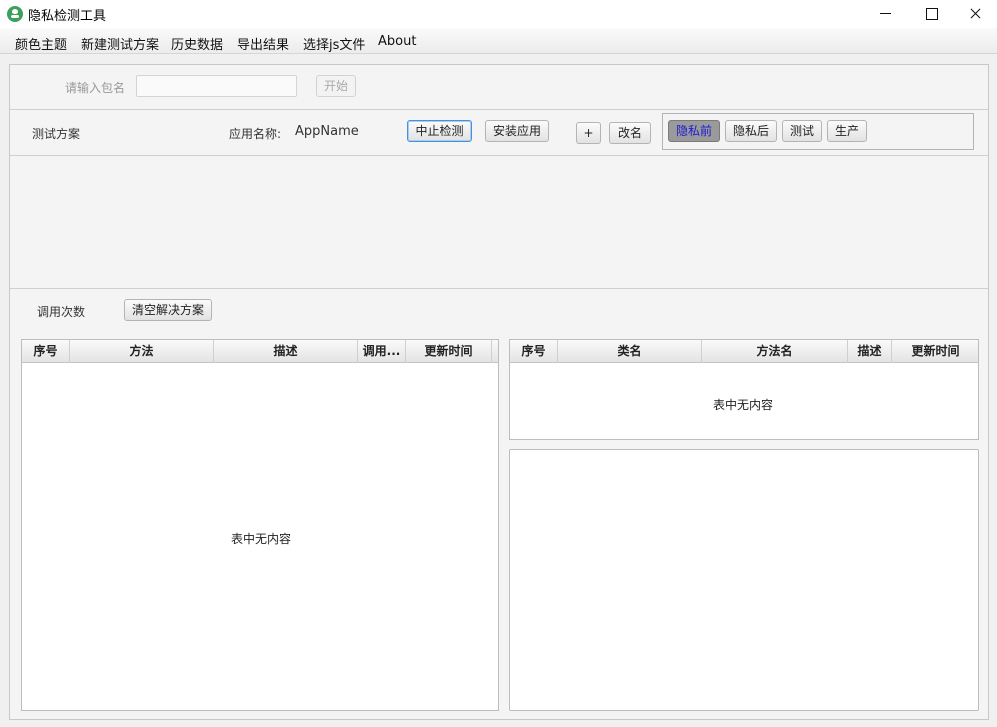 The image size is (997, 727). What do you see at coordinates (847, 131) in the screenshot?
I see `scheme-button-production: 生产` at bounding box center [847, 131].